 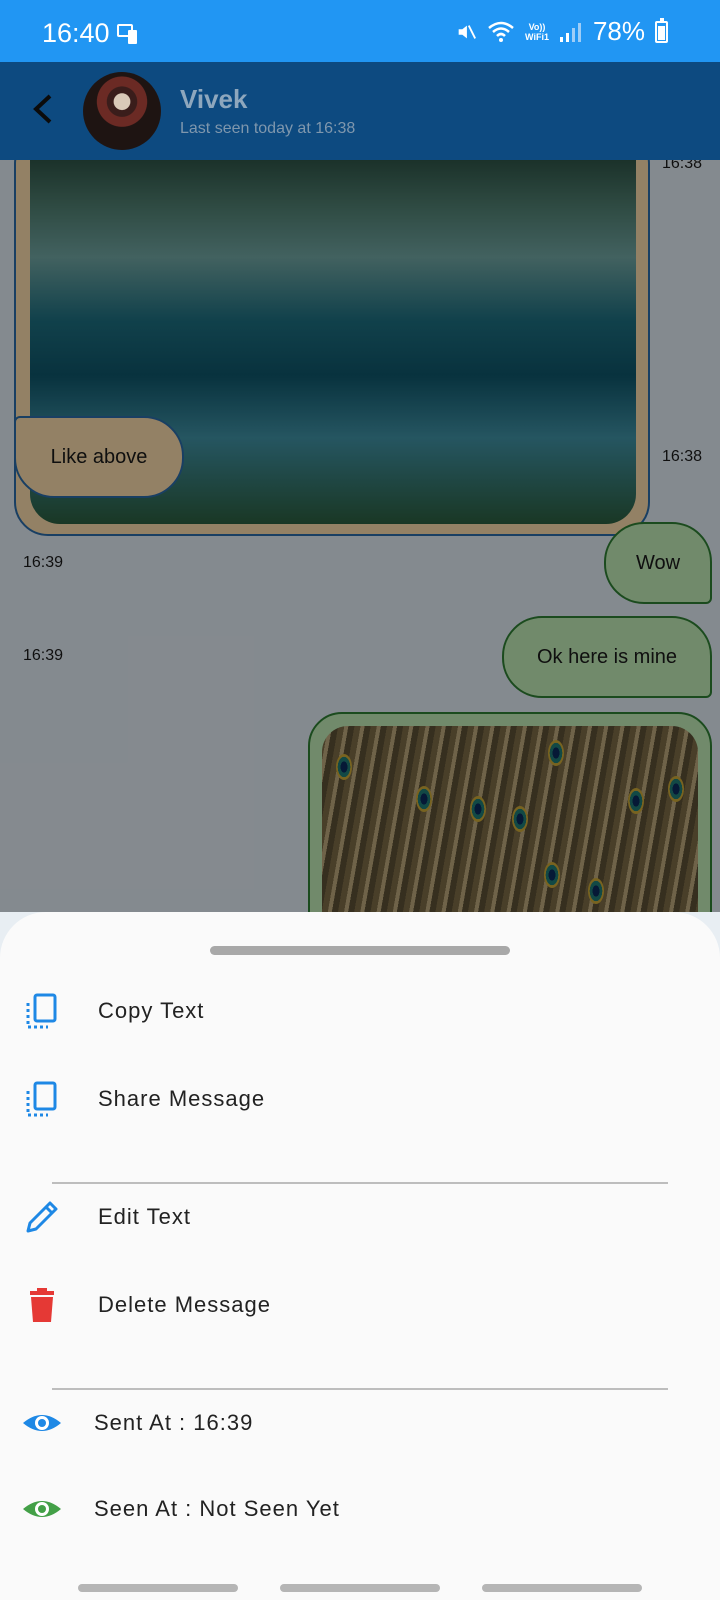 I want to click on mute-icon, so click(x=467, y=31).